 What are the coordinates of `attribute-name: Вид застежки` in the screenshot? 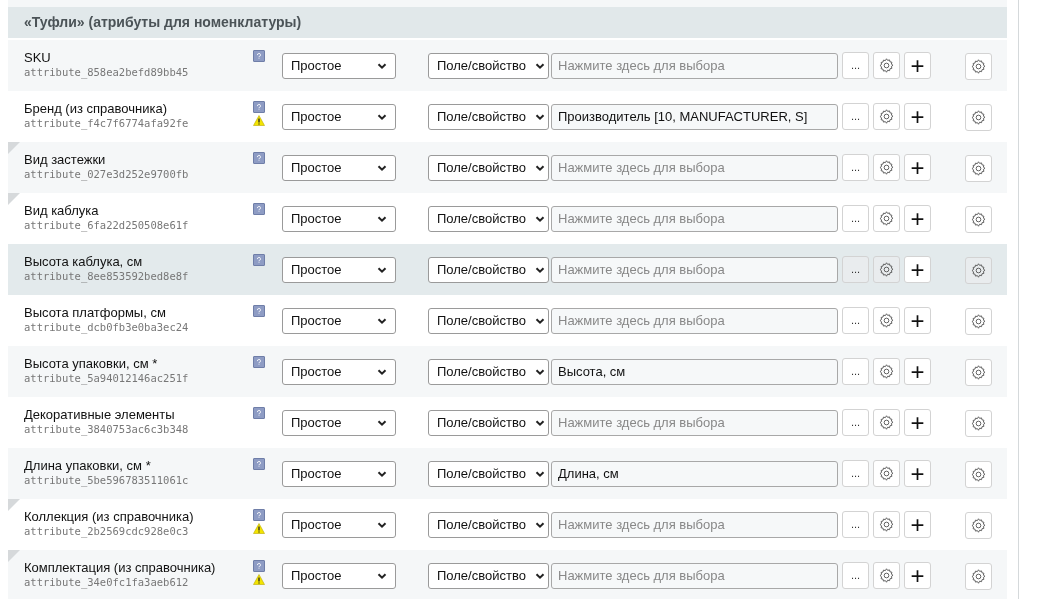 It's located at (65, 159).